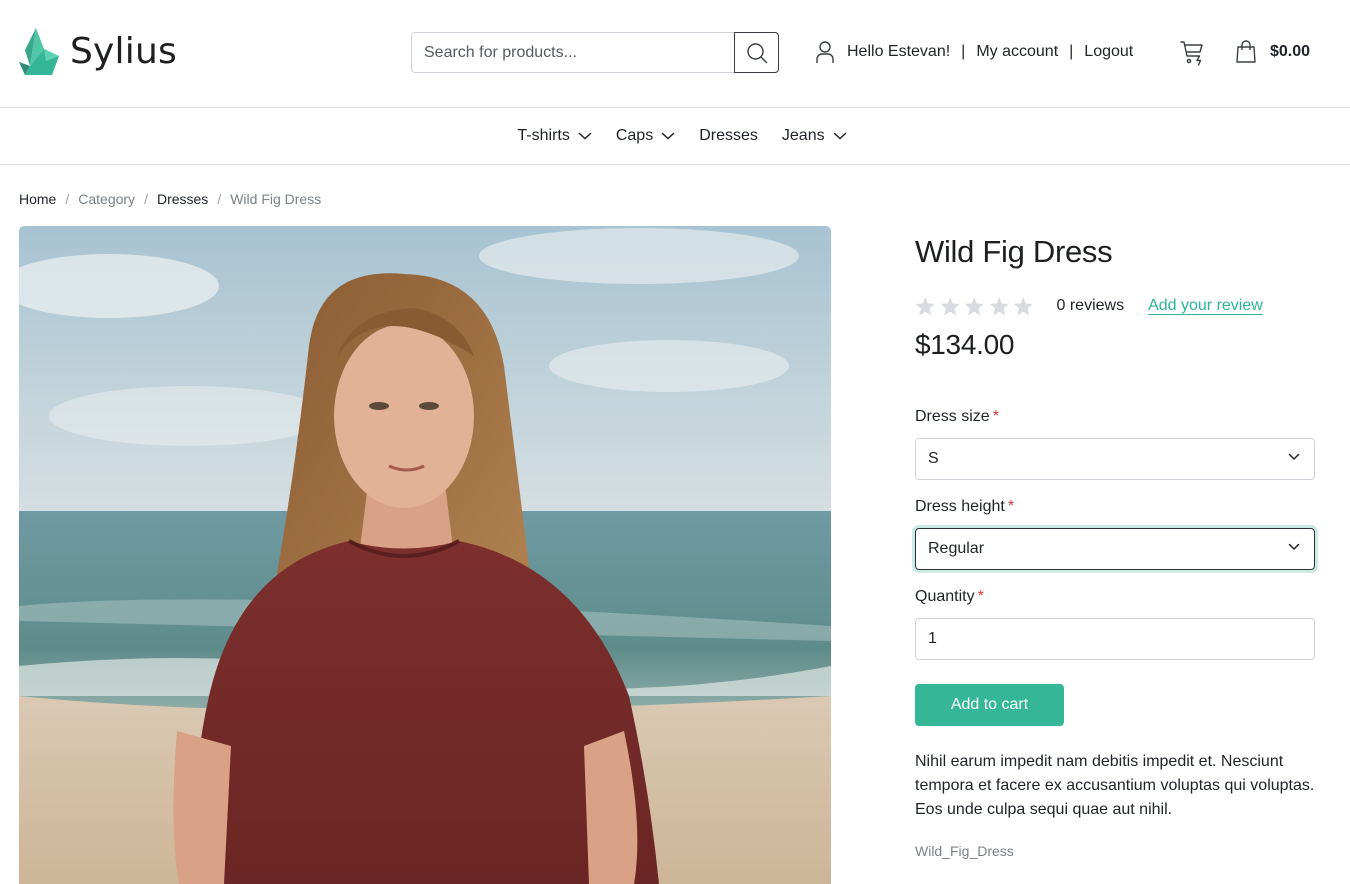  What do you see at coordinates (974, 52) in the screenshot?
I see `user-menu: Hello Estevan! | My account | Logout` at bounding box center [974, 52].